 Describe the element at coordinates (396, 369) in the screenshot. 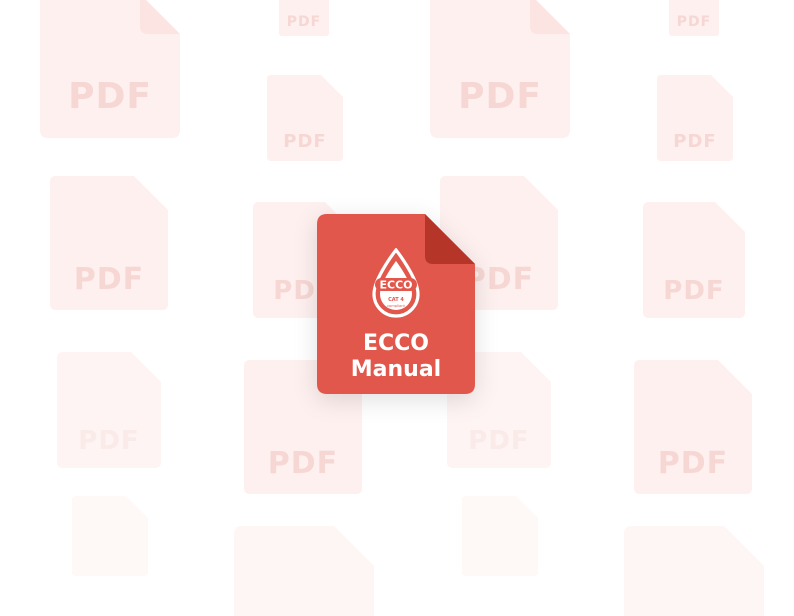

I see `card-title-line2: Manual` at that location.